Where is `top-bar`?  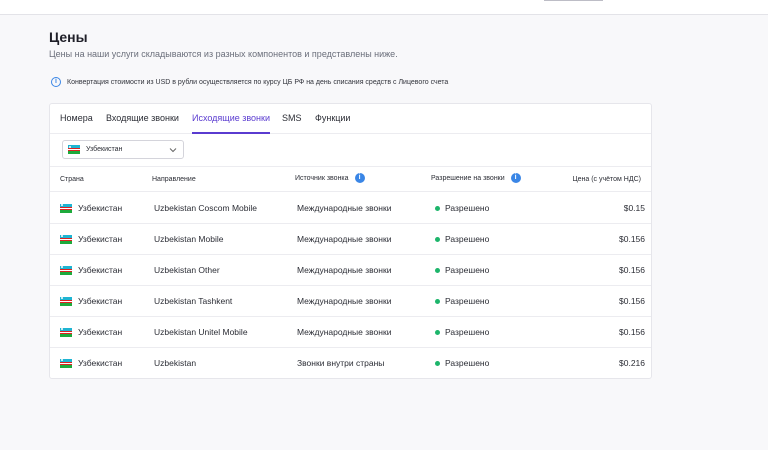
top-bar is located at coordinates (384, 7).